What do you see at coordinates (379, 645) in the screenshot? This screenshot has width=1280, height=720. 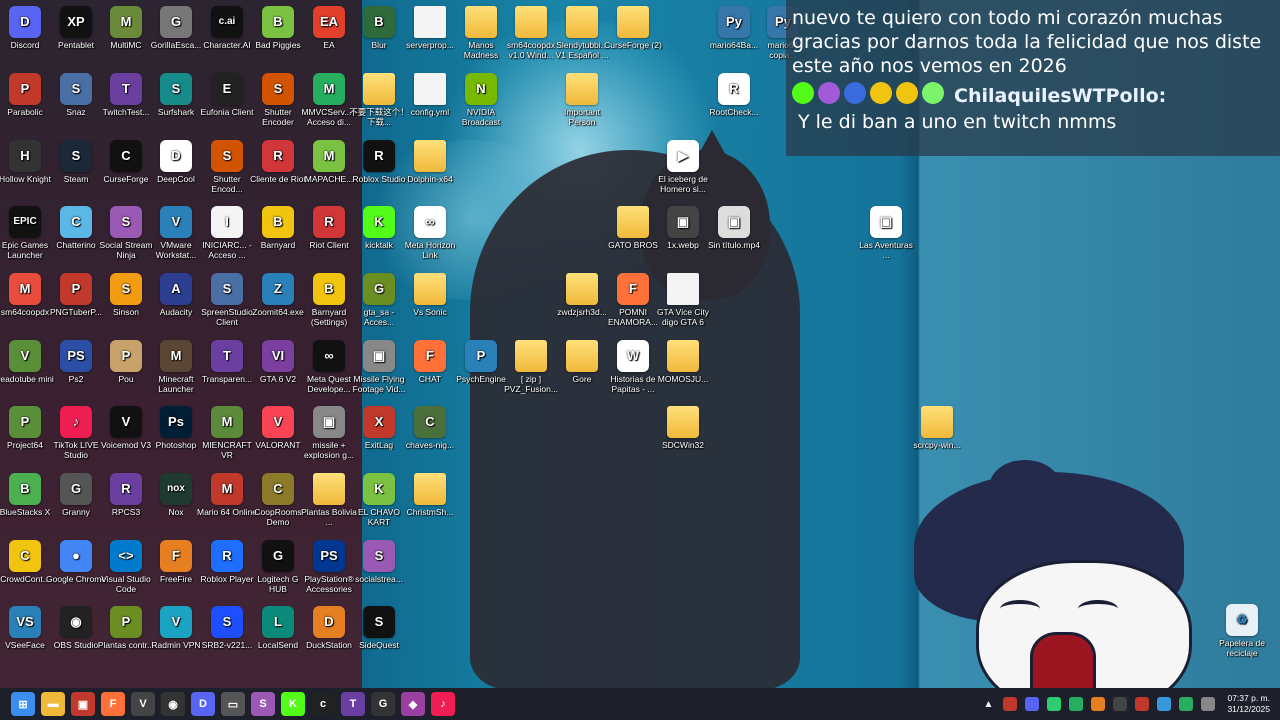 I see `desktop-icon-label: SideQuest` at bounding box center [379, 645].